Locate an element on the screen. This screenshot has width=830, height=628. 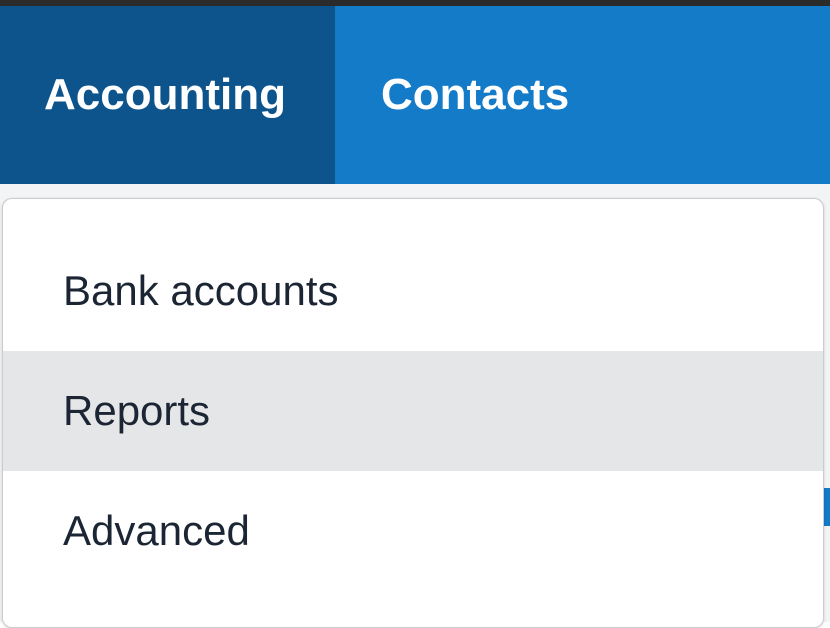
menu-item-advanced-label: Advanced is located at coordinates (156, 530).